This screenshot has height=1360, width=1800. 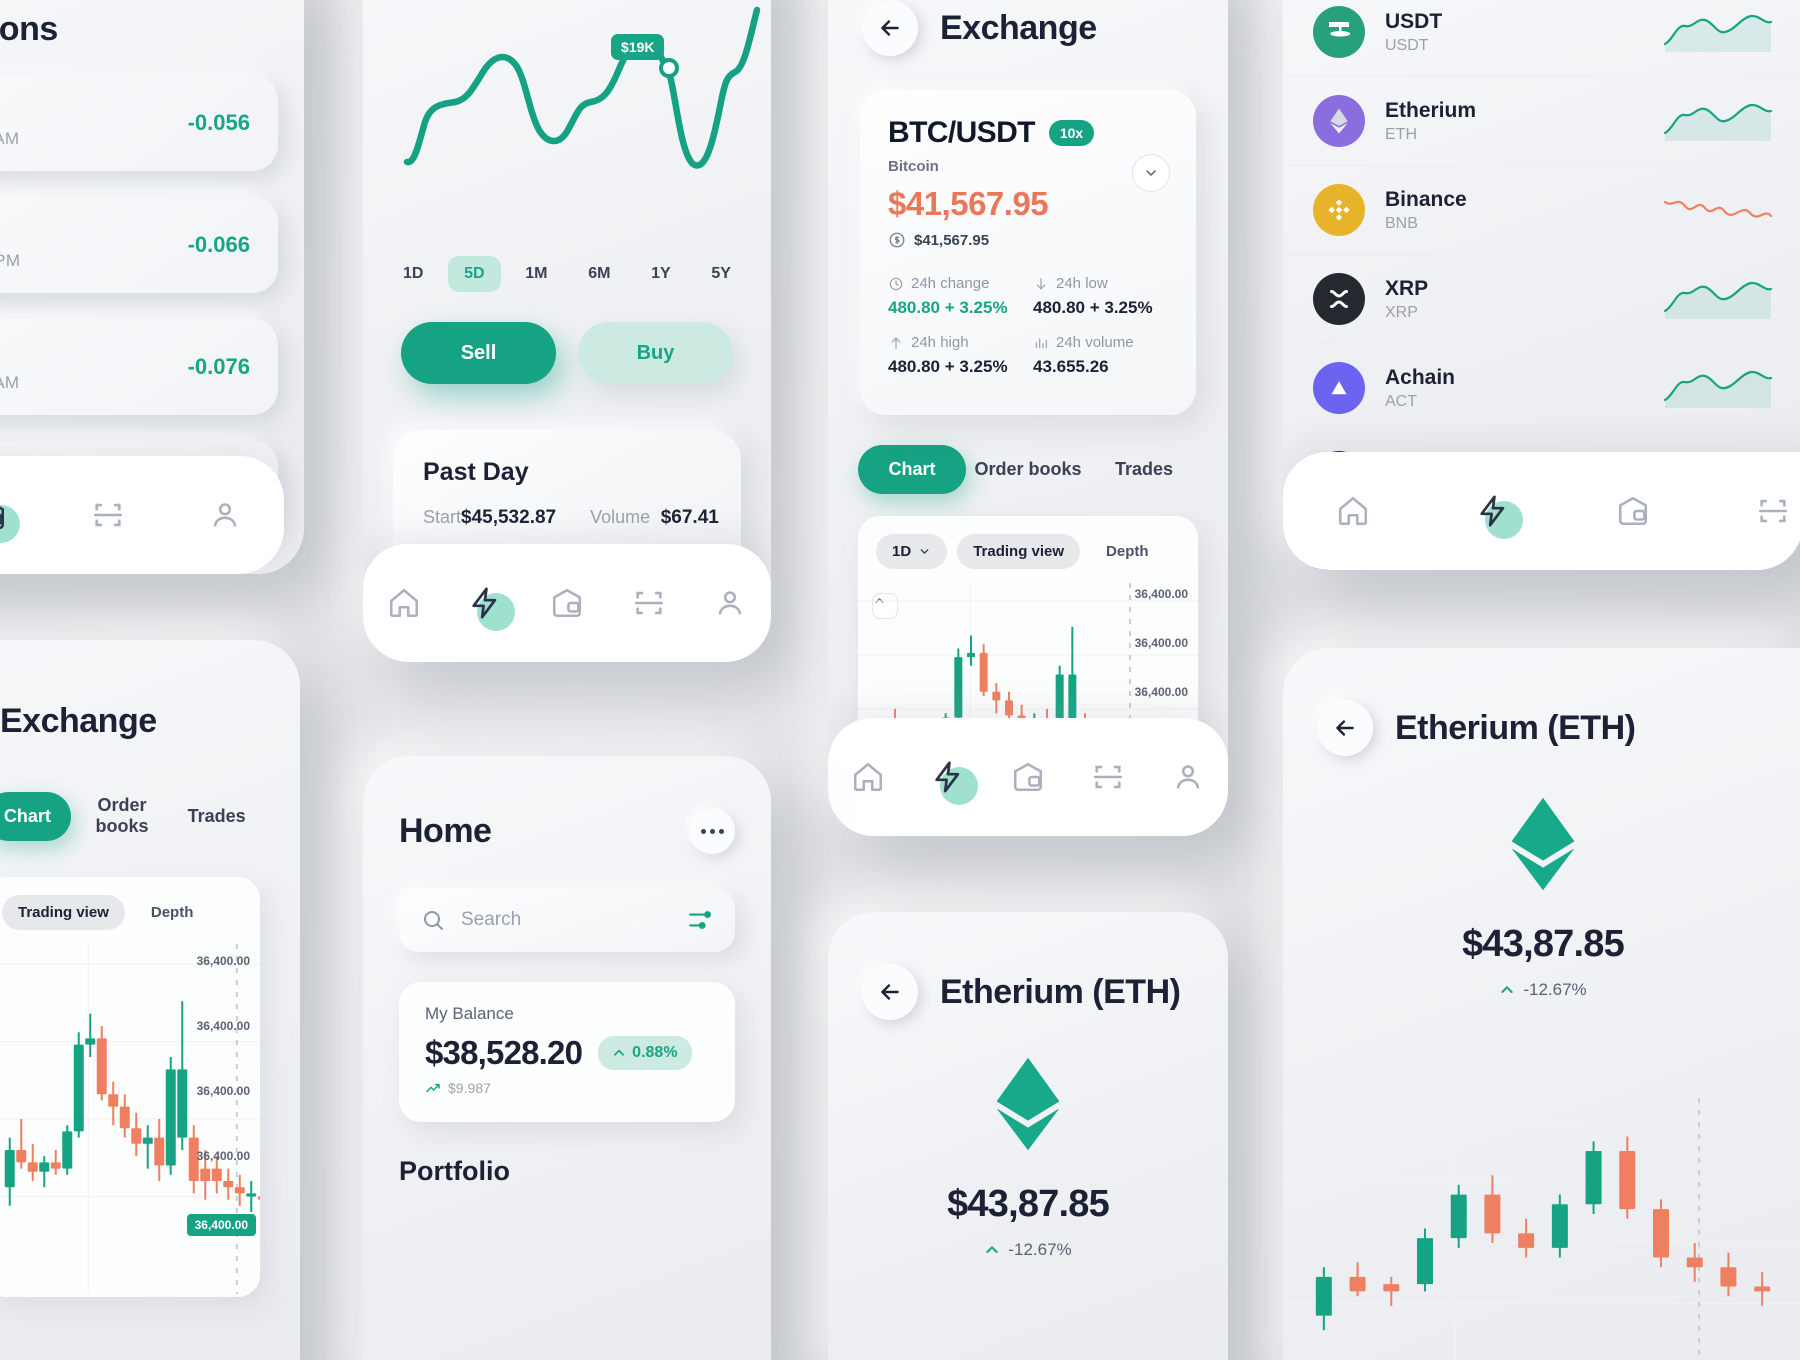 What do you see at coordinates (9, 354) in the screenshot?
I see `transaction-name: Segam Holland` at bounding box center [9, 354].